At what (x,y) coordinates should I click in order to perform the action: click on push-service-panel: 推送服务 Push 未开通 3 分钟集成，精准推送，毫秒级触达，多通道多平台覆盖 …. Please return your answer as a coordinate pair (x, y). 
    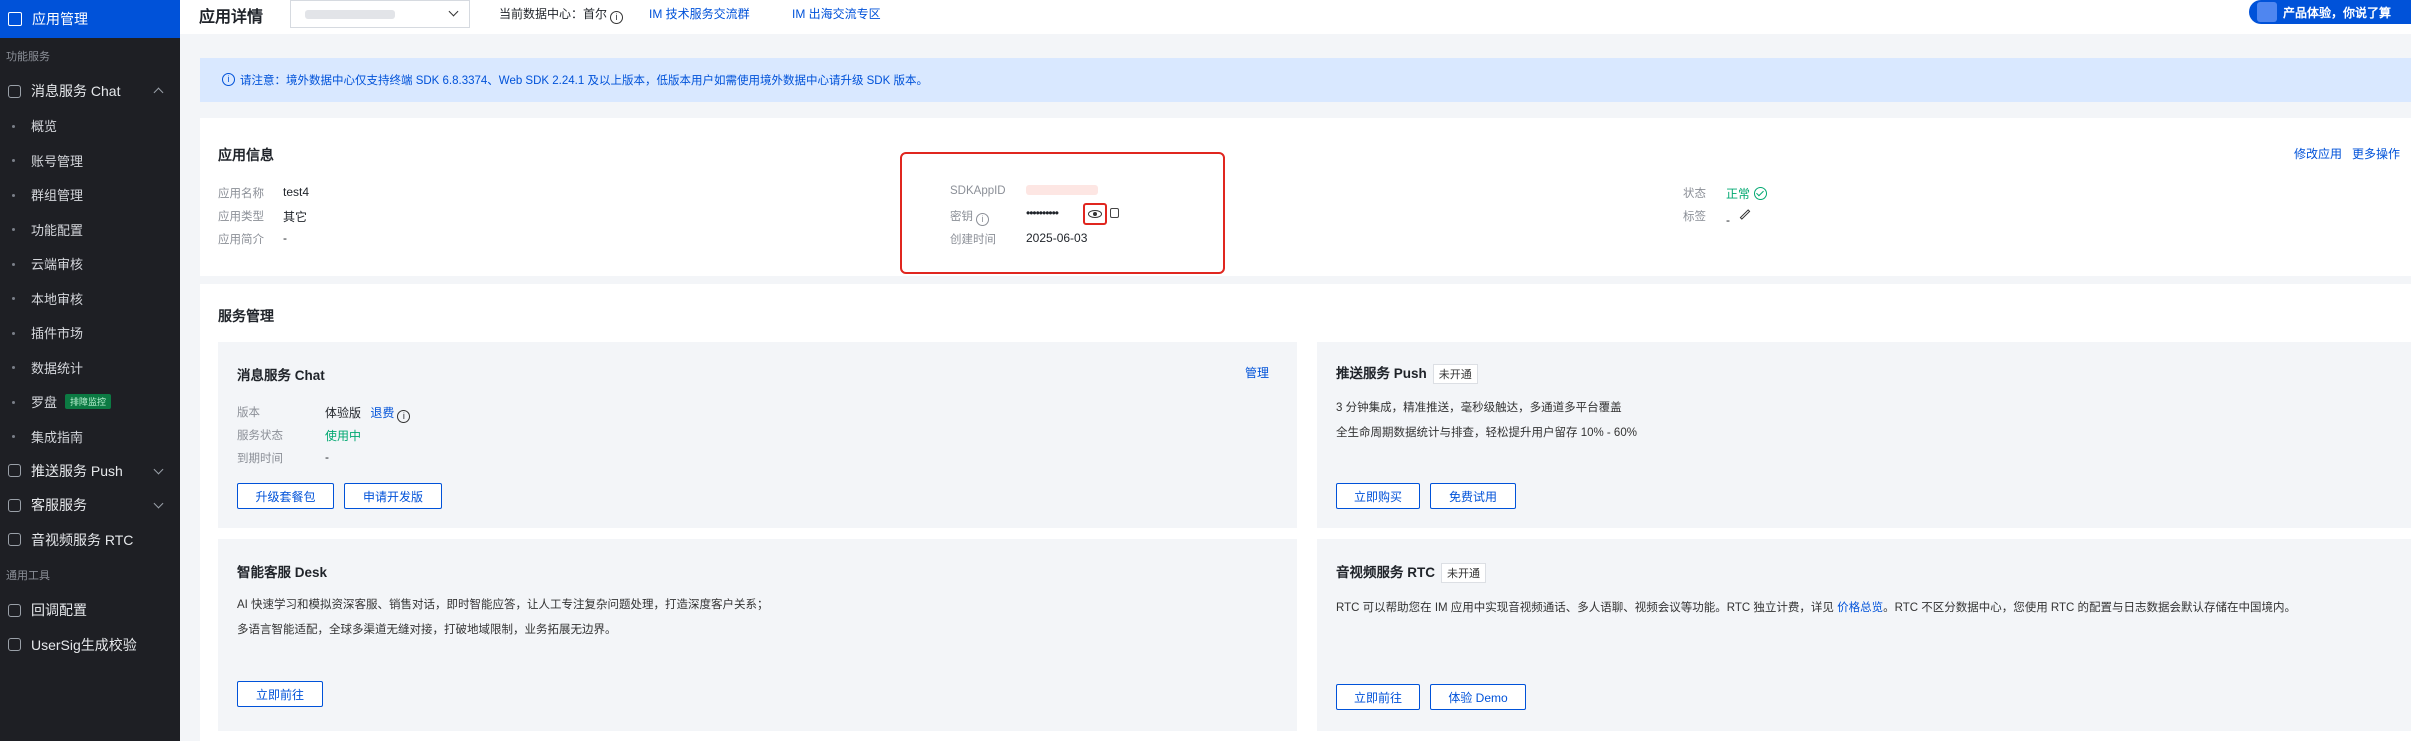
    Looking at the image, I should click on (1864, 435).